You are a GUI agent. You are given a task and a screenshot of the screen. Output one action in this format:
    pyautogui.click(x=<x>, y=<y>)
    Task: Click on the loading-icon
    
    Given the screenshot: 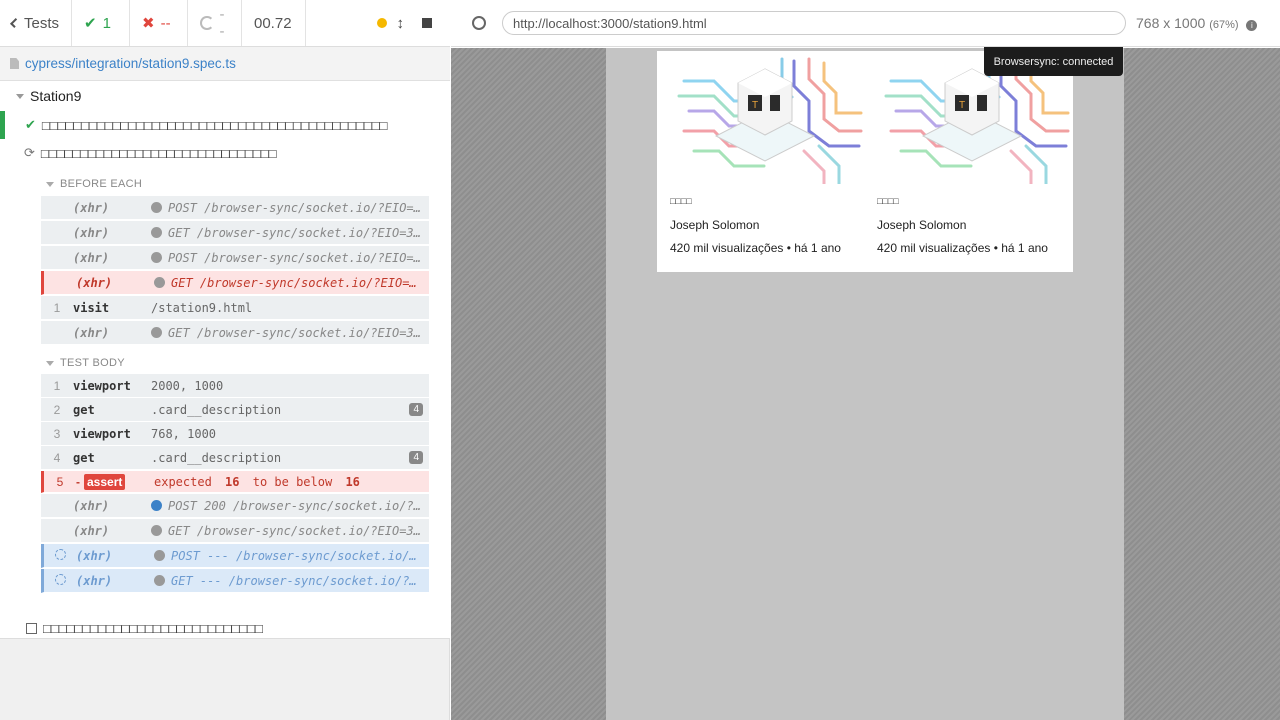 What is the action you would take?
    pyautogui.click(x=60, y=554)
    